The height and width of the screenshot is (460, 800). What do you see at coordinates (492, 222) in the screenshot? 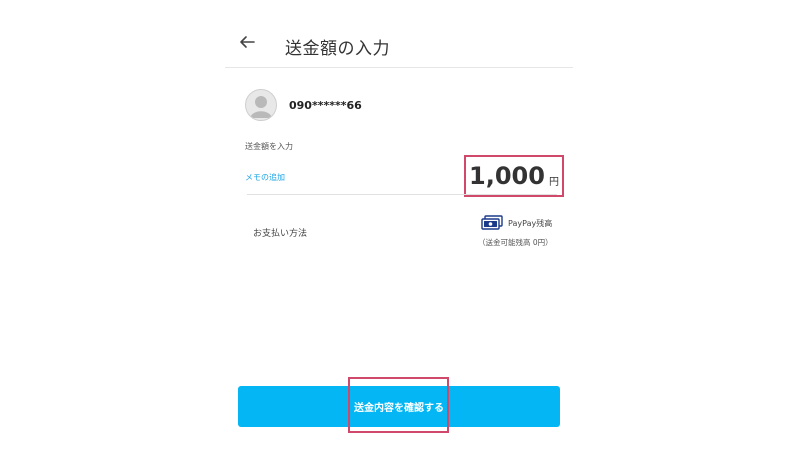
I see `paypay-balance-icon` at bounding box center [492, 222].